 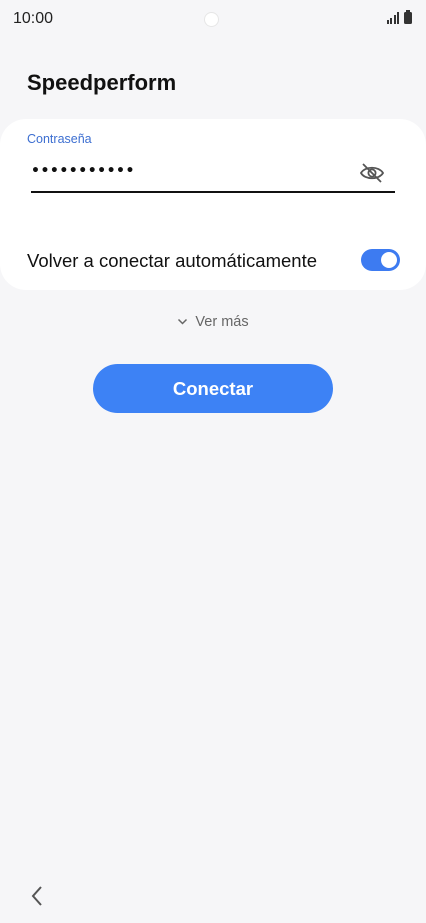 I want to click on toggle-knob, so click(x=389, y=260).